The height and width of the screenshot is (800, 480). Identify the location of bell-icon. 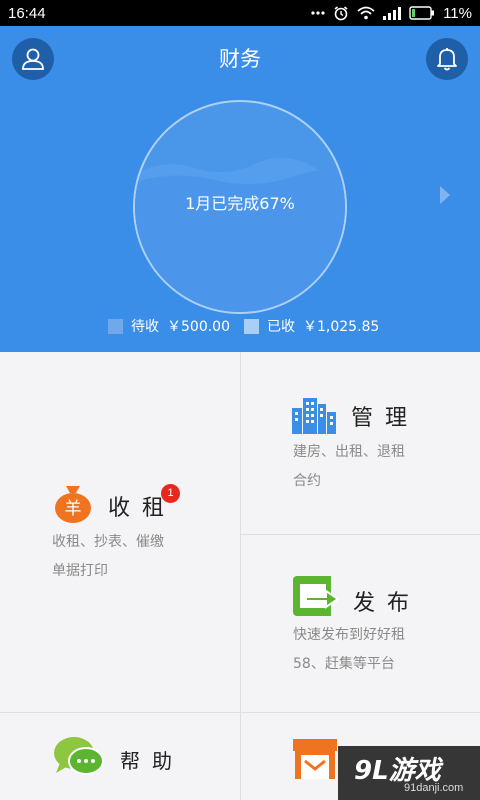
(447, 59).